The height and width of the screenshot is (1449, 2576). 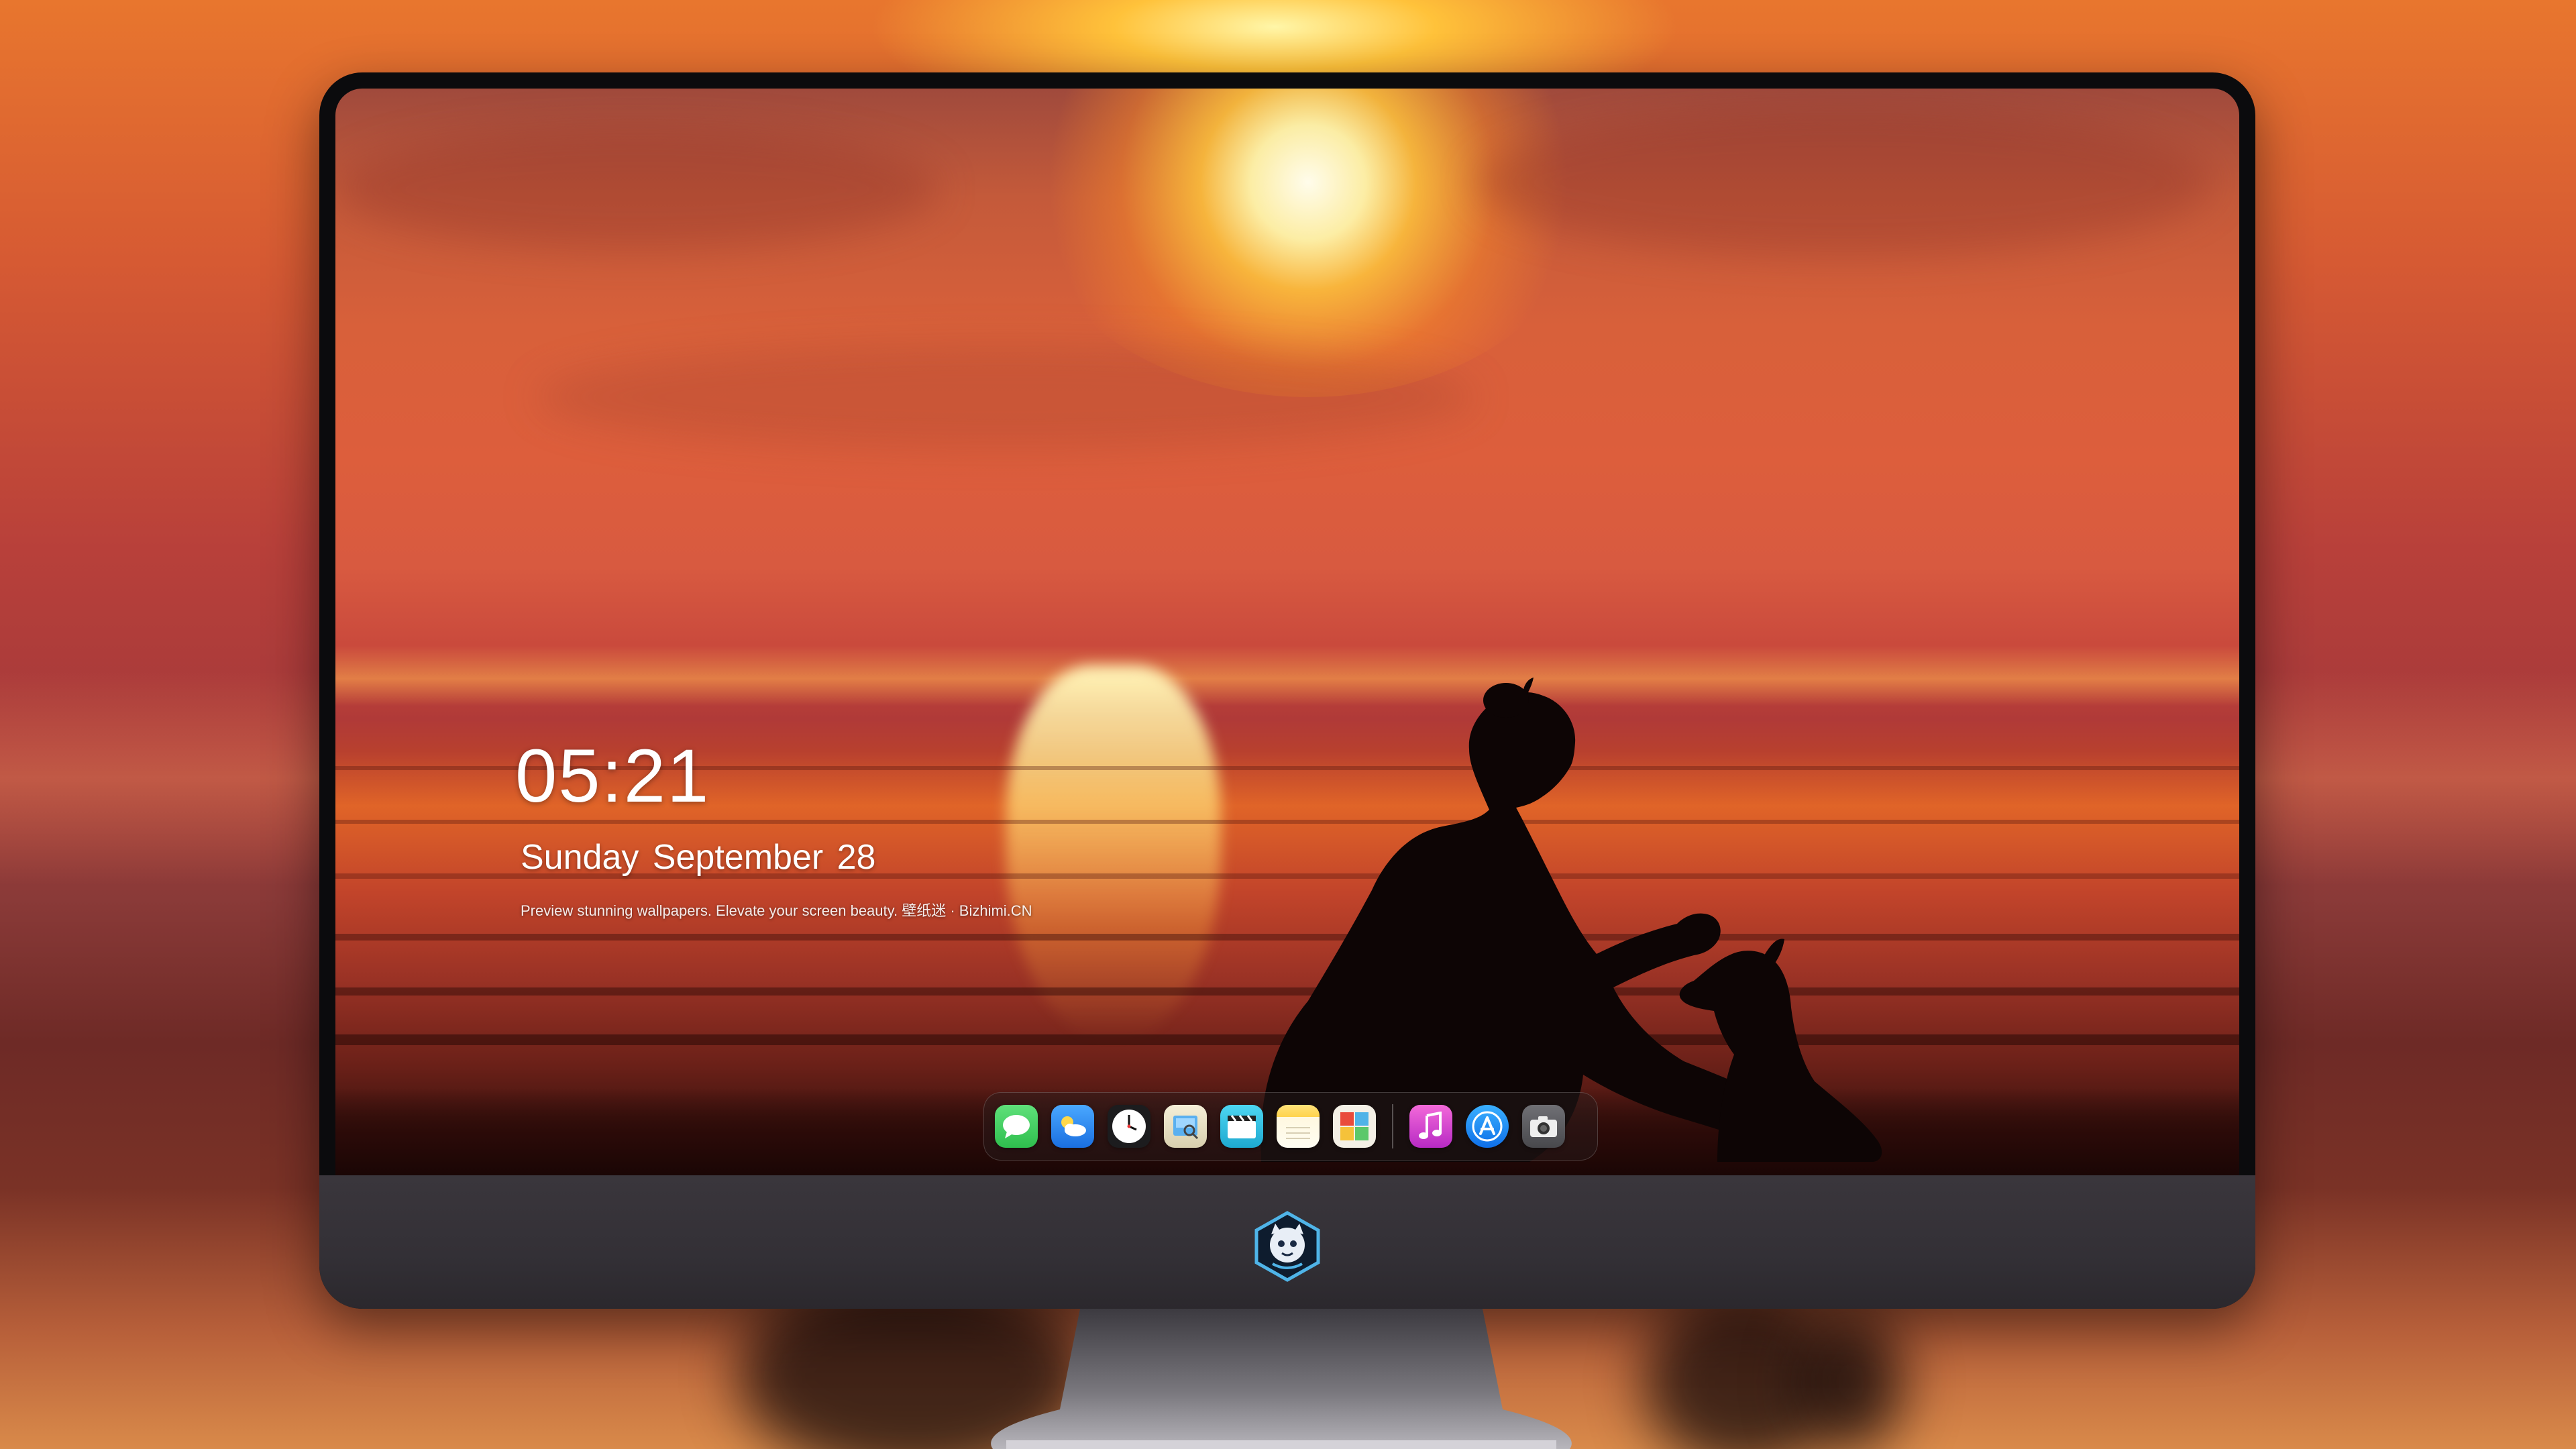 What do you see at coordinates (1185, 1126) in the screenshot?
I see `preview-icon` at bounding box center [1185, 1126].